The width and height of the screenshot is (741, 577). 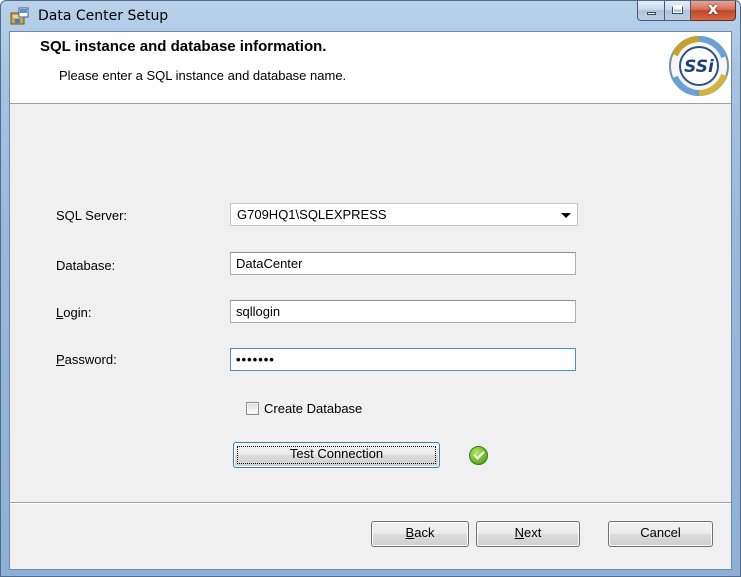 I want to click on create-database-checkbox: Create Database, so click(x=326, y=410).